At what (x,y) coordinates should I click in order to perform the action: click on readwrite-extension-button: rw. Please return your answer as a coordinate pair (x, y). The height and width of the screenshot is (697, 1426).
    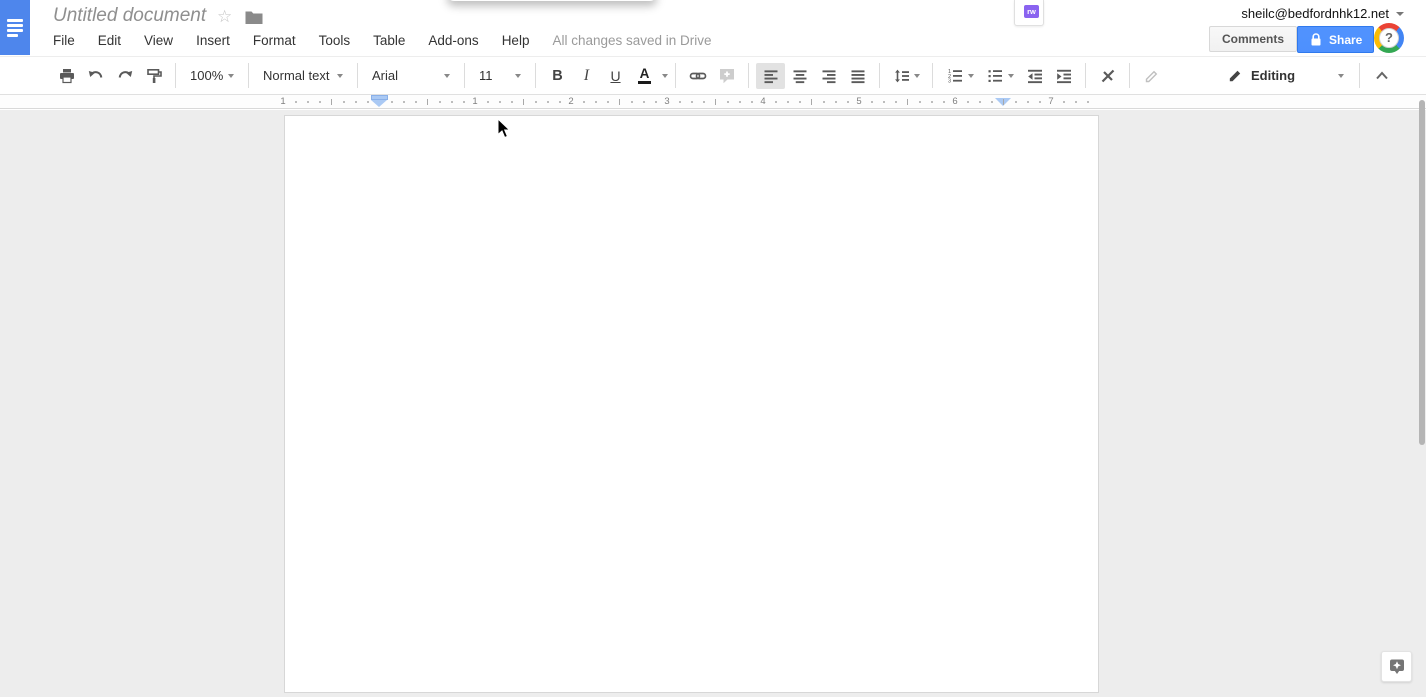
    Looking at the image, I should click on (1029, 13).